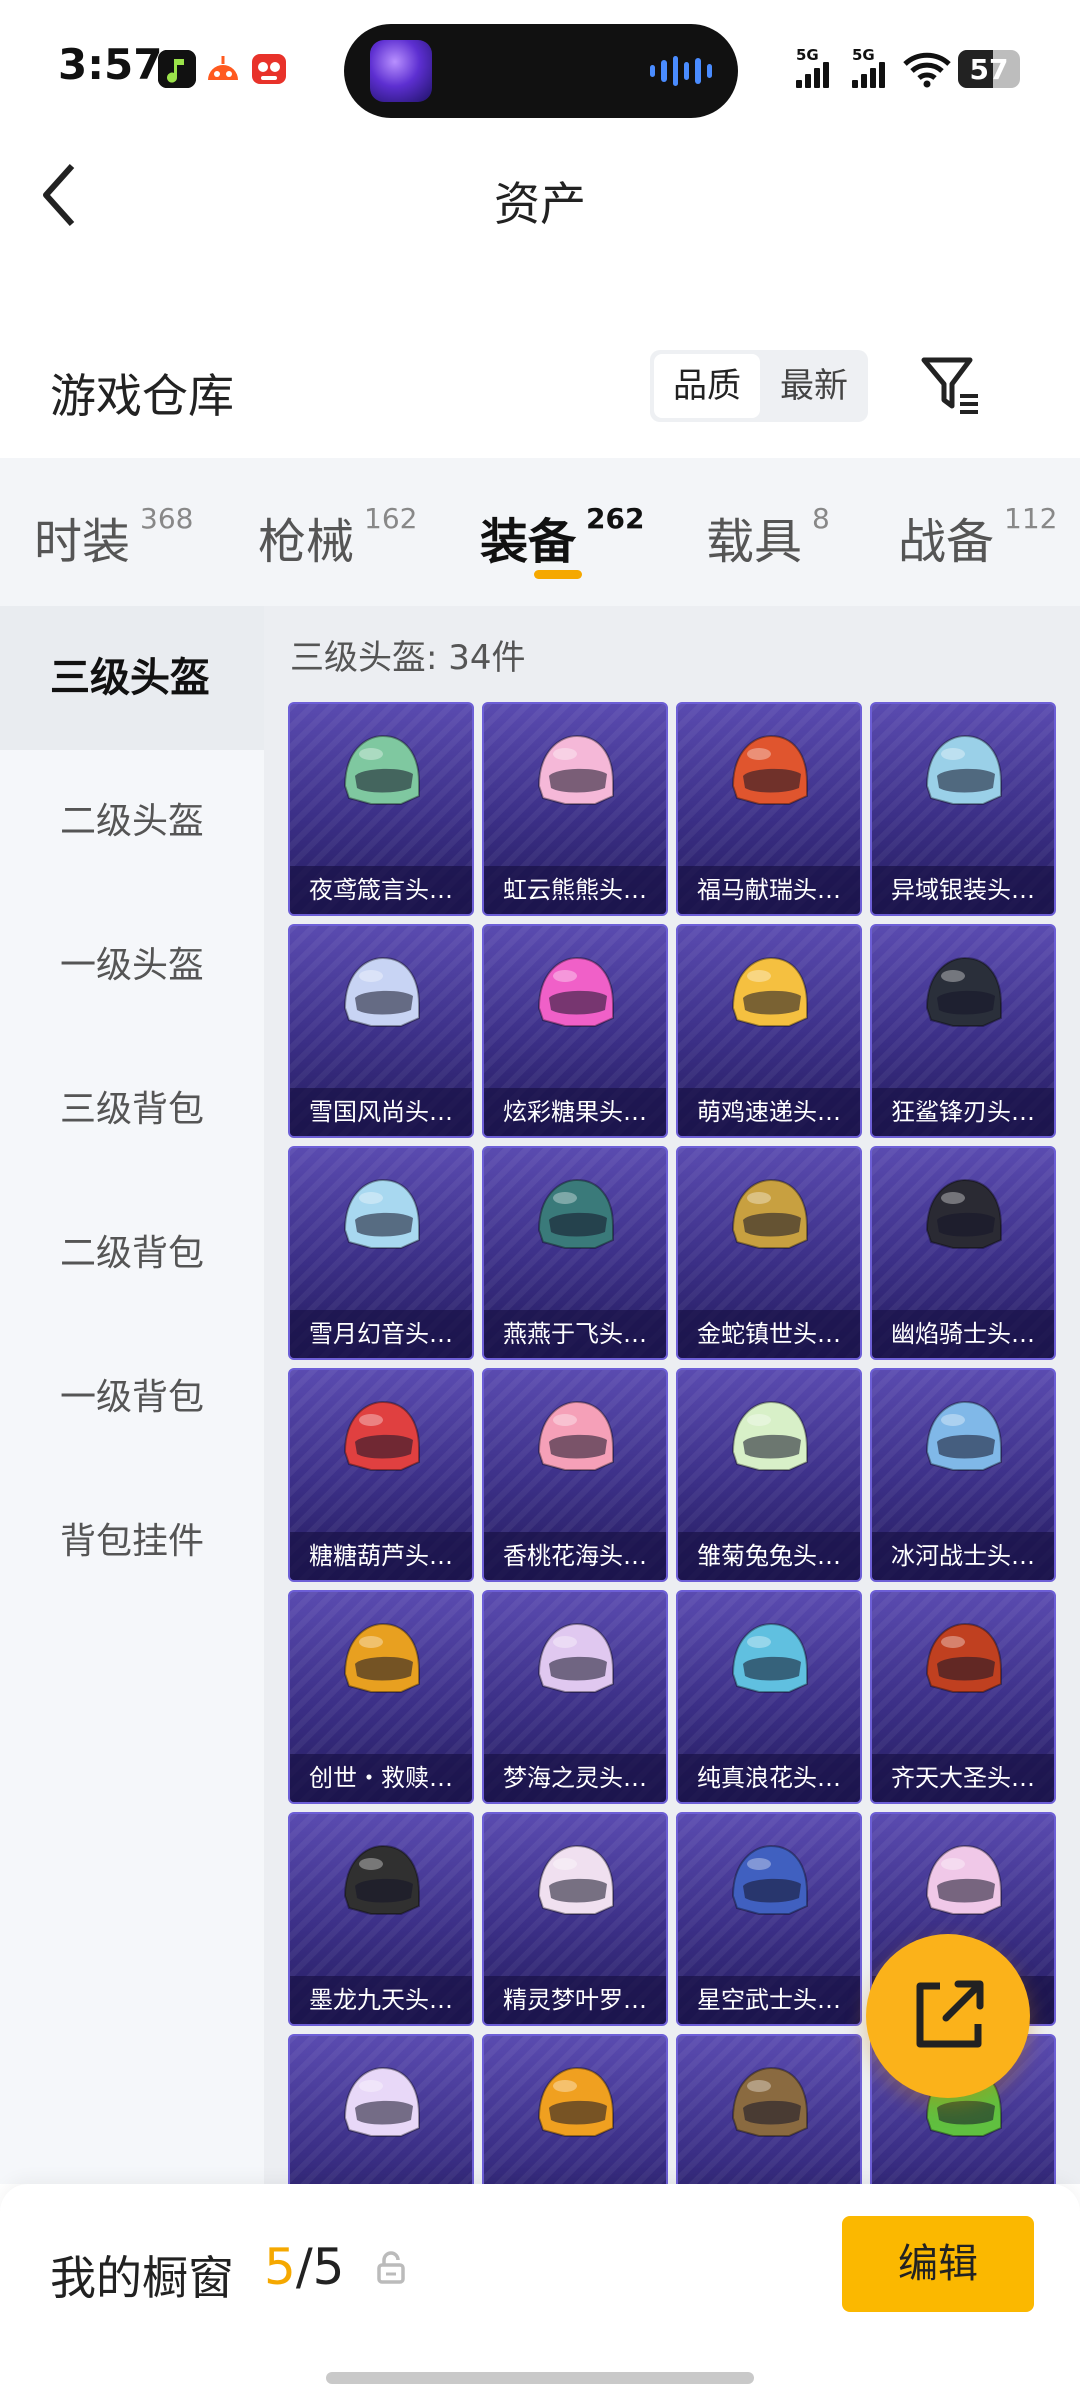 Image resolution: width=1080 pixels, height=2400 pixels. Describe the element at coordinates (681, 71) in the screenshot. I see `audio-wave-icon` at that location.